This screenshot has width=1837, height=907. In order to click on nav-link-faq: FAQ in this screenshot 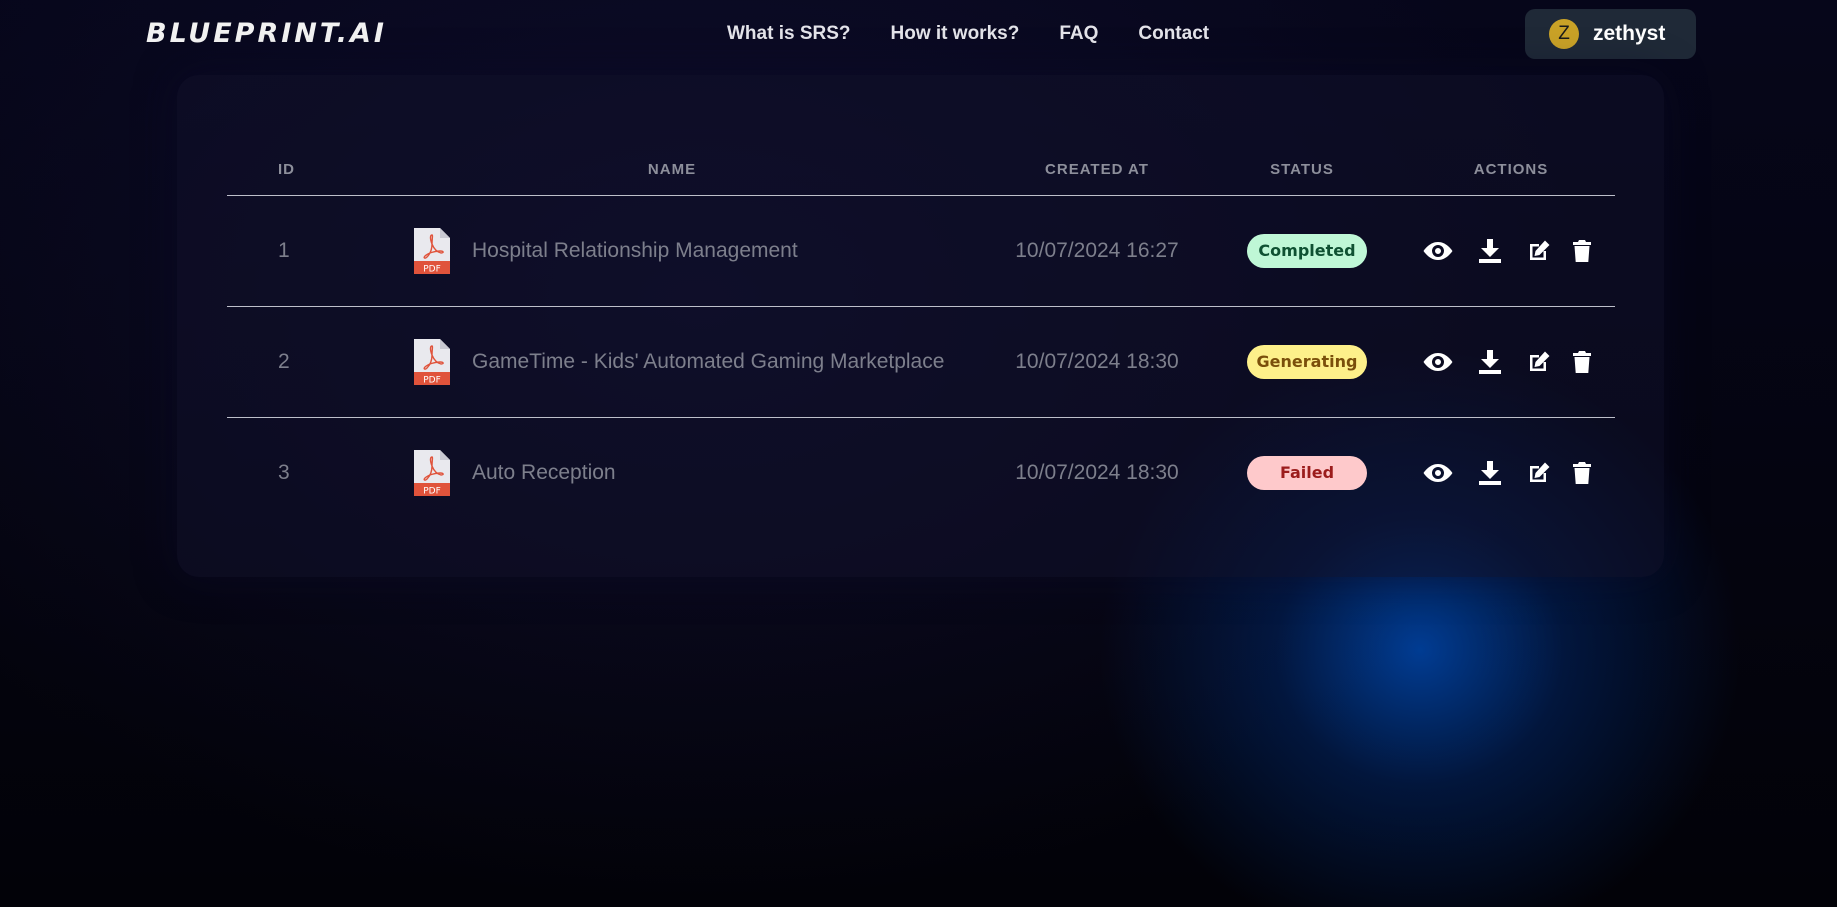, I will do `click(1078, 34)`.